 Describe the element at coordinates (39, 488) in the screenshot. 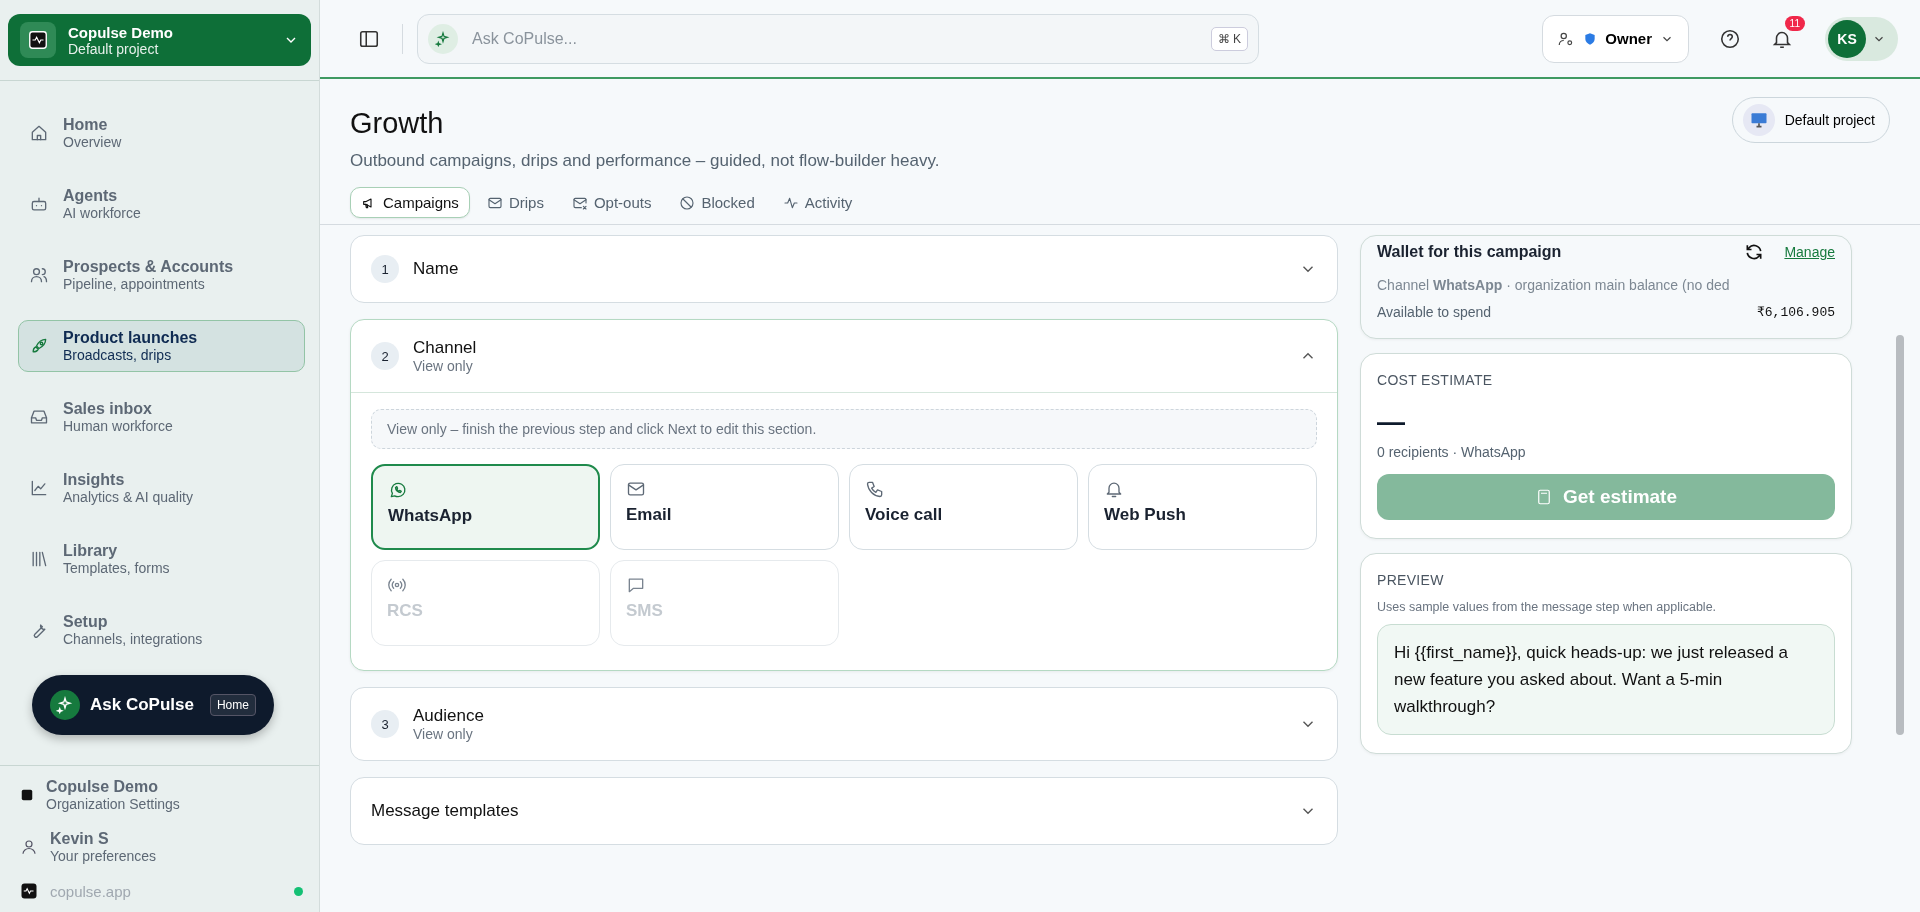

I see `chart-icon` at that location.